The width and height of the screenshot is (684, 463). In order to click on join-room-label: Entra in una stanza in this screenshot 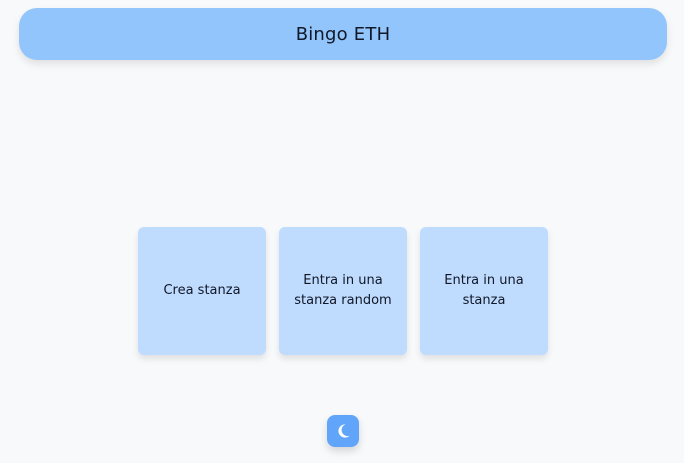, I will do `click(484, 290)`.